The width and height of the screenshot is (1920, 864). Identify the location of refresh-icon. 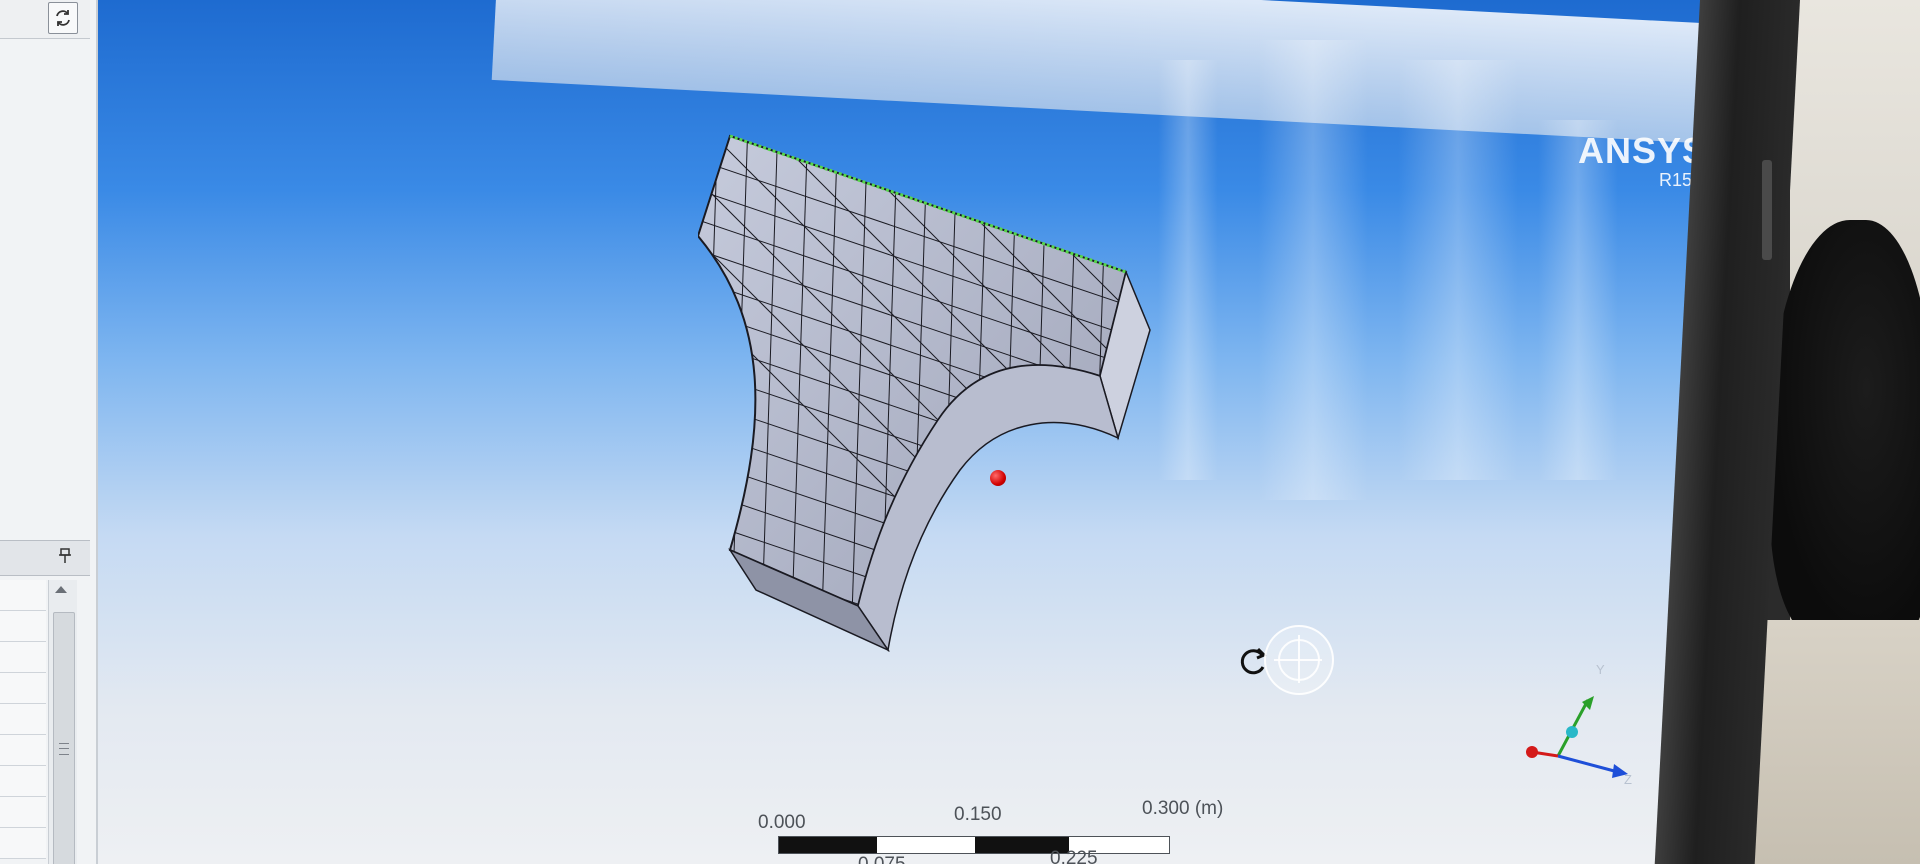
(63, 18).